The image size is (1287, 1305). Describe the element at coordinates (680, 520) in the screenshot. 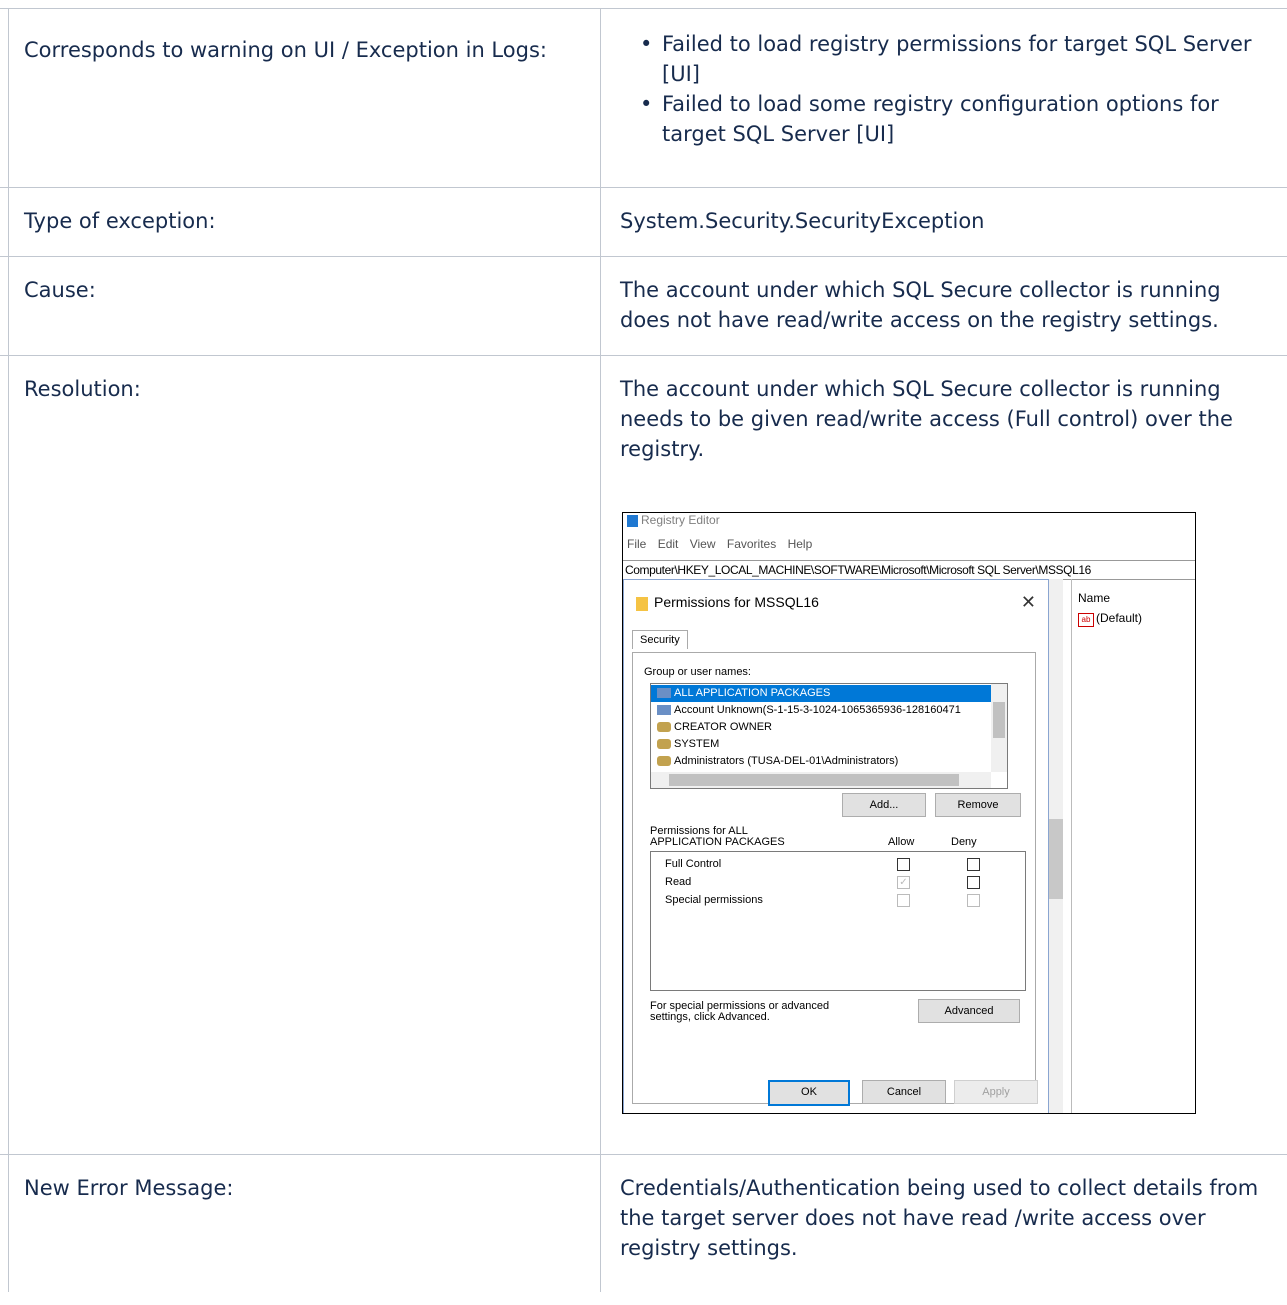

I see `window-title: Registry Editor` at that location.